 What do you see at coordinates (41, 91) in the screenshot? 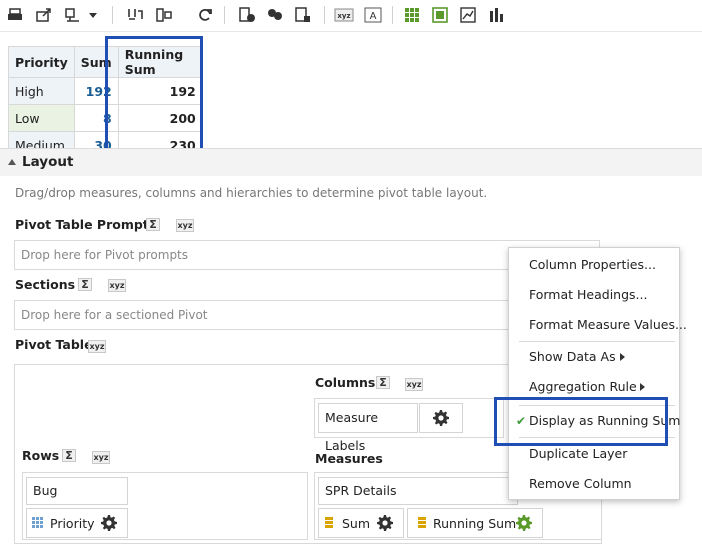
I see `row-label: High` at bounding box center [41, 91].